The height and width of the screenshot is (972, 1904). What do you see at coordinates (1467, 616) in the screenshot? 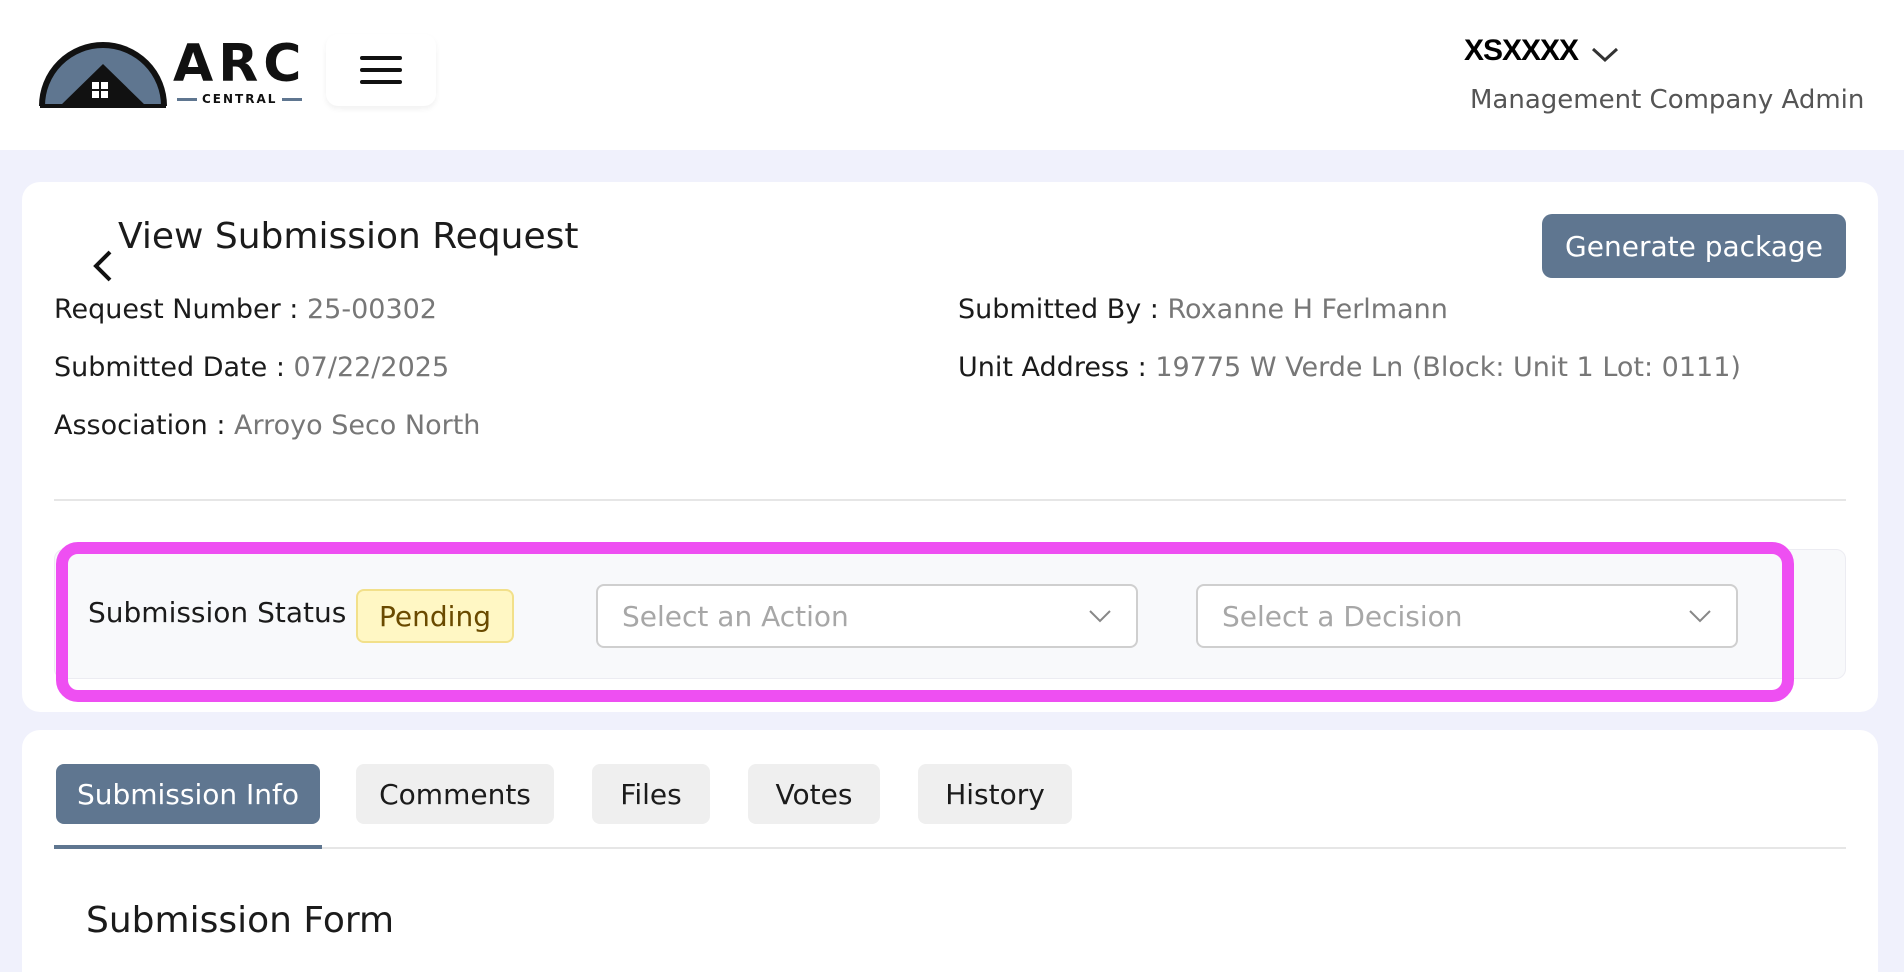
I see `decision-select: Select a Decision` at bounding box center [1467, 616].